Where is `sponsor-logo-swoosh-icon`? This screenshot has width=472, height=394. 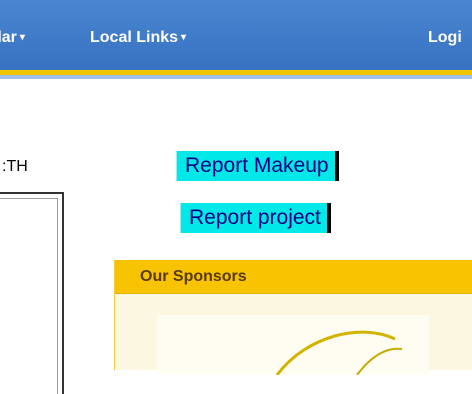 sponsor-logo-swoosh-icon is located at coordinates (339, 353).